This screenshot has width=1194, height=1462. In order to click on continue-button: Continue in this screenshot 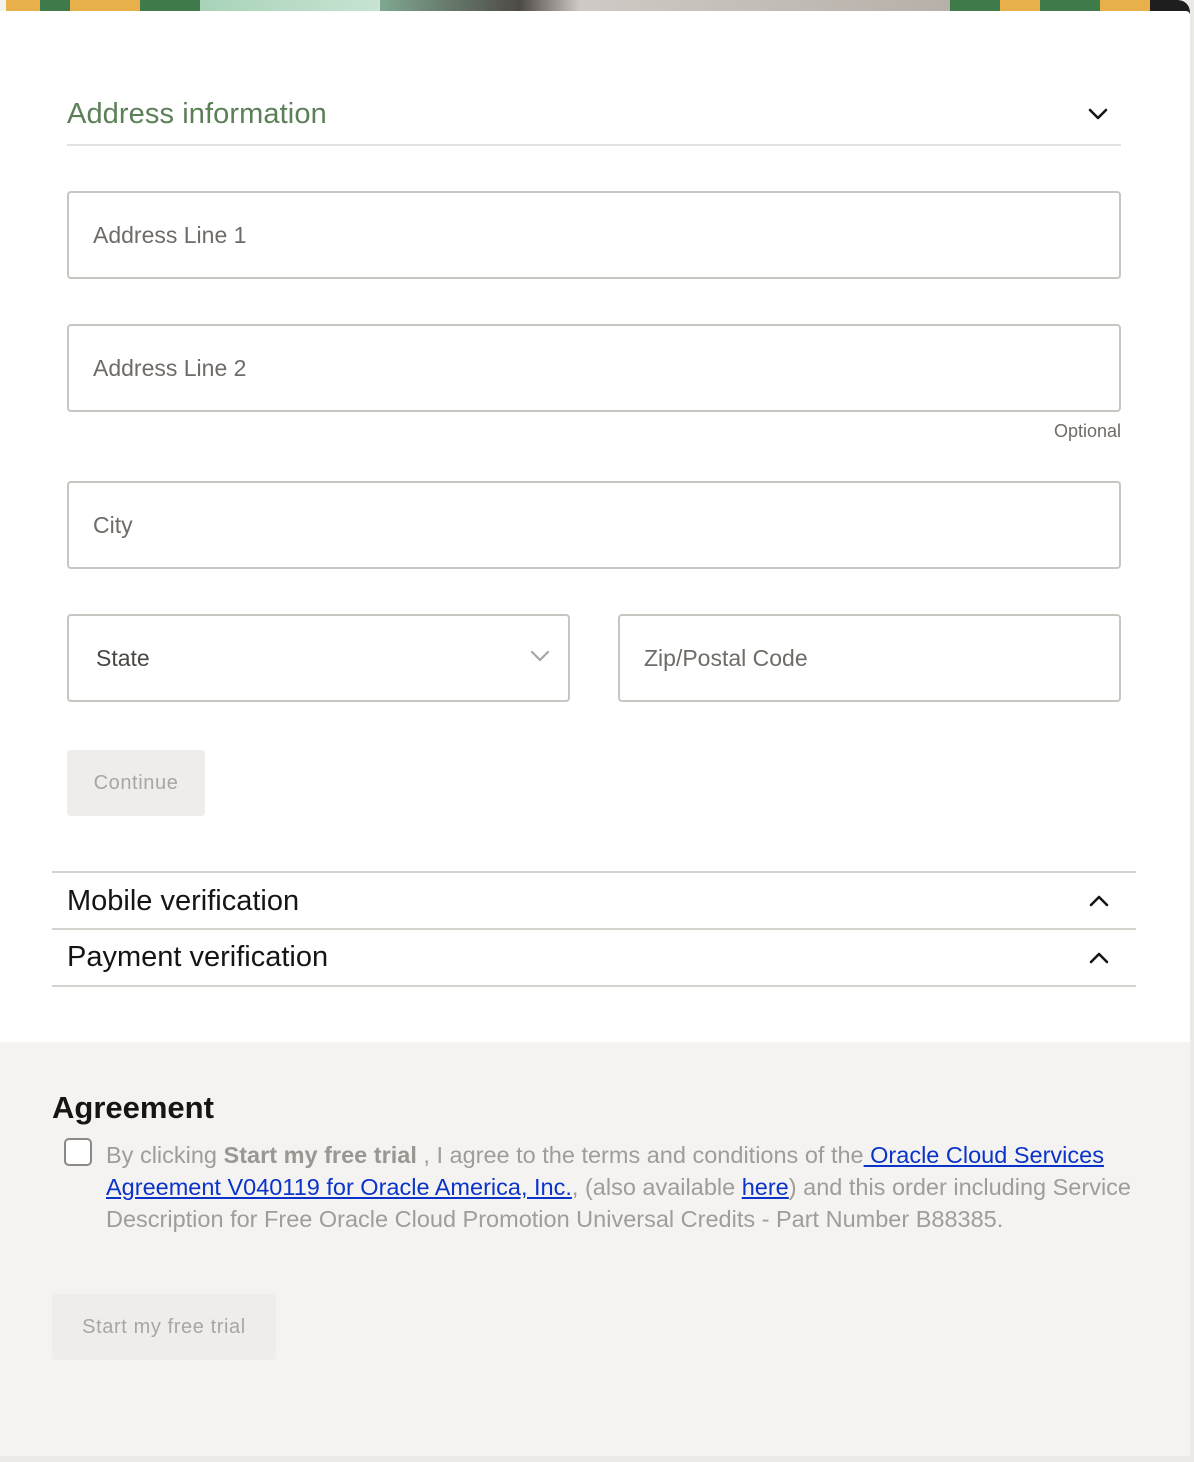, I will do `click(136, 783)`.